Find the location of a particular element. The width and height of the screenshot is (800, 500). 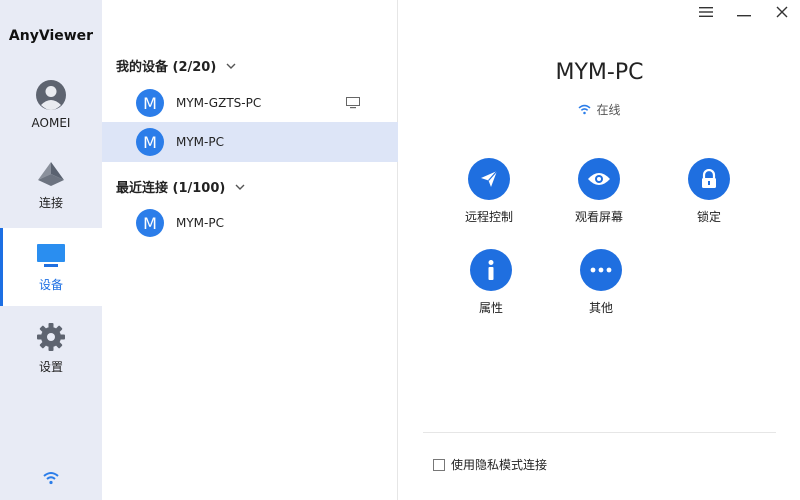

avatar-icon is located at coordinates (51, 95).